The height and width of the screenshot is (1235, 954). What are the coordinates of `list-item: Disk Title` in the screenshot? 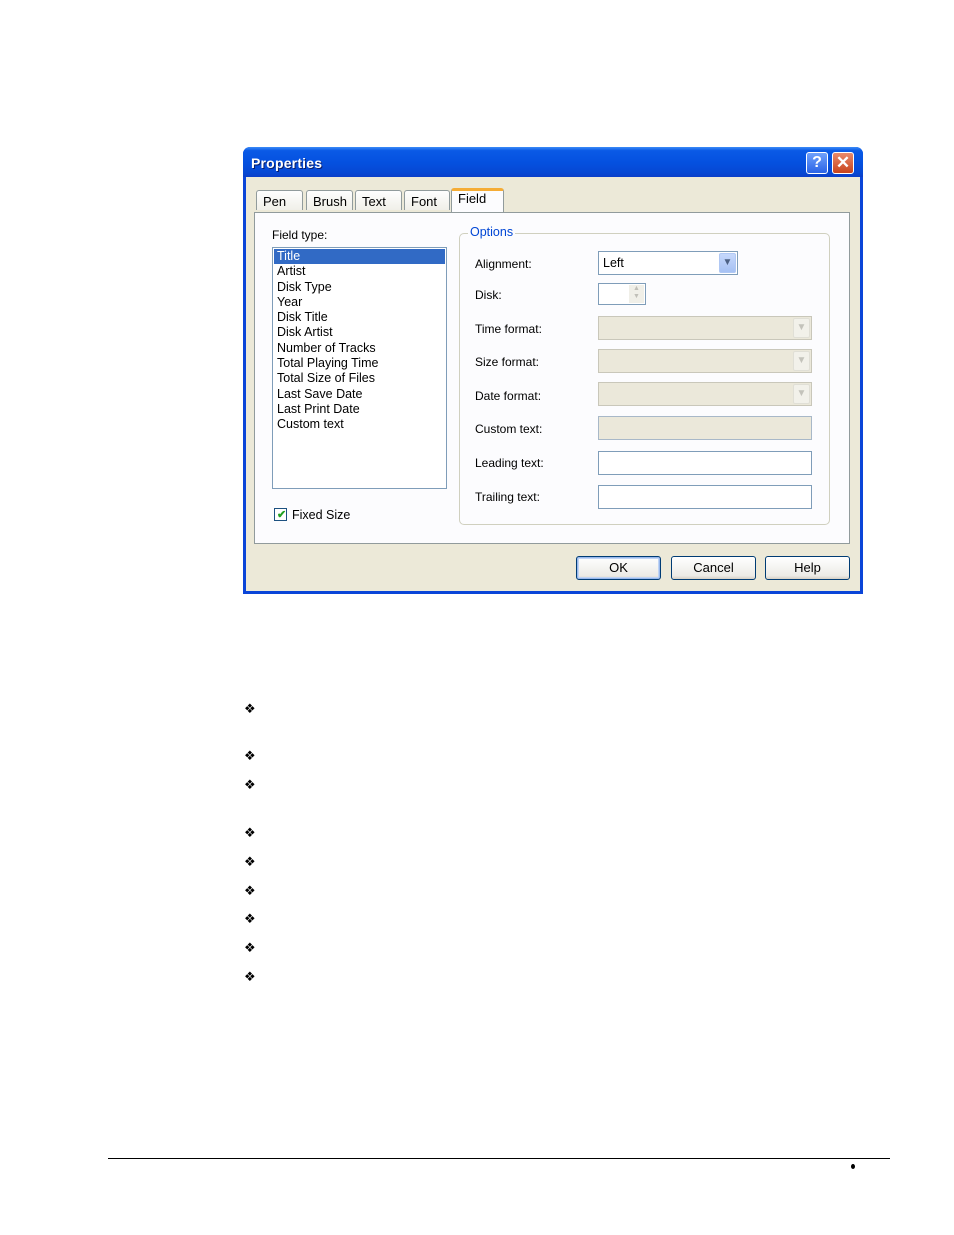 It's located at (359, 317).